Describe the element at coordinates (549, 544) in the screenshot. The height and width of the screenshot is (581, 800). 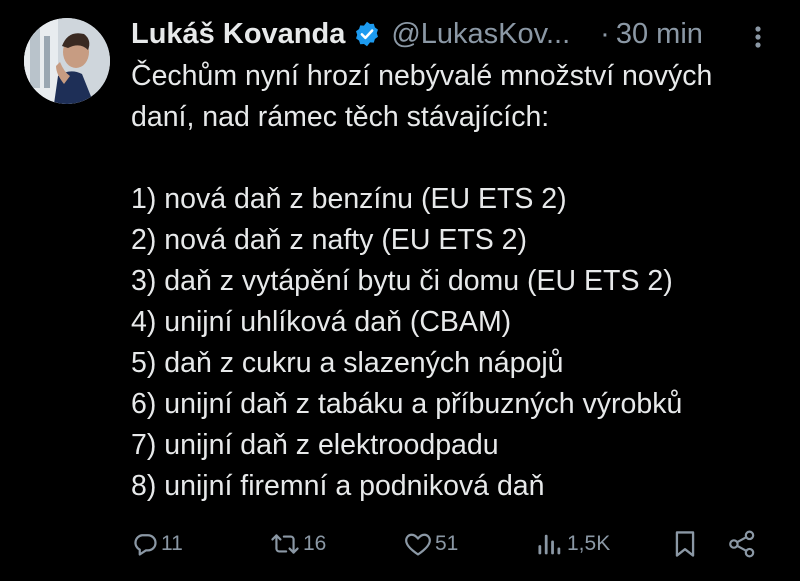
I see `views-chart-icon` at that location.